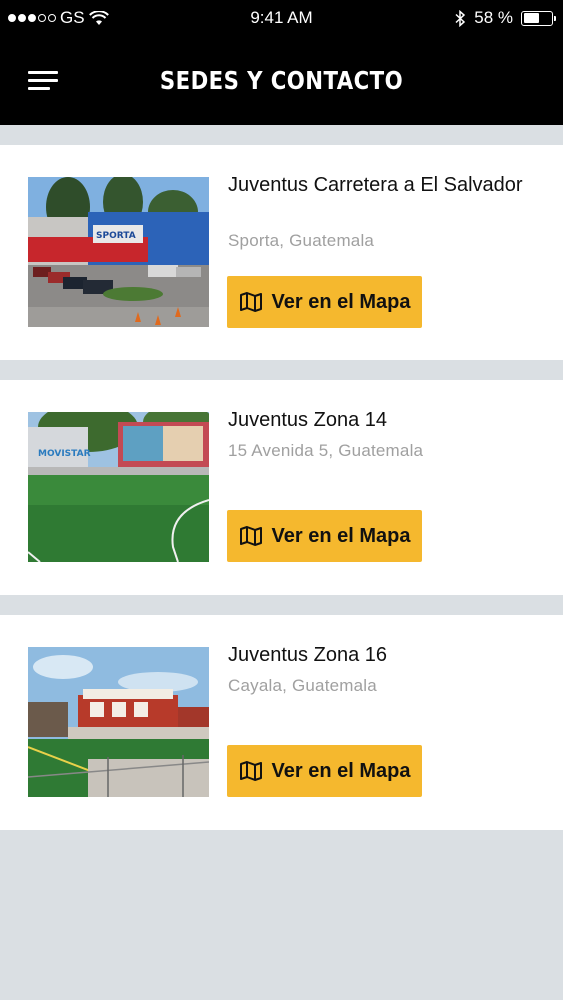 The height and width of the screenshot is (1000, 563). I want to click on view-map-button-1: Ver en el Mapa, so click(324, 302).